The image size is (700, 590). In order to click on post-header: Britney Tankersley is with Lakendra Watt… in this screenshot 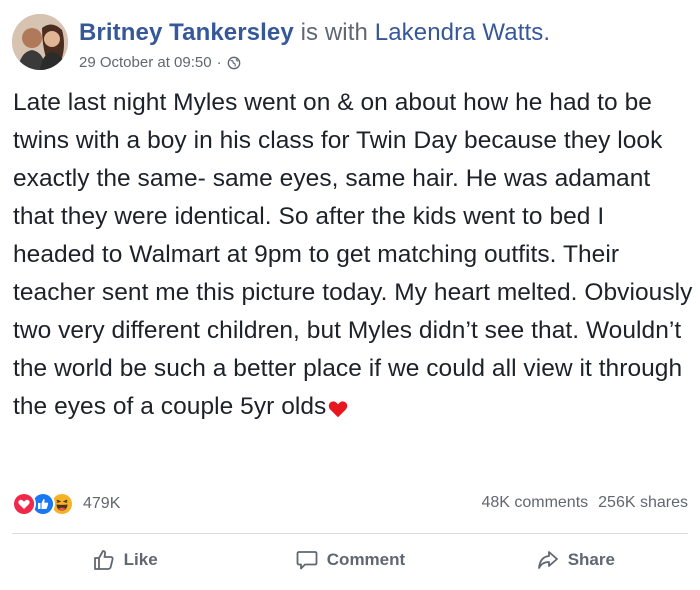, I will do `click(281, 44)`.